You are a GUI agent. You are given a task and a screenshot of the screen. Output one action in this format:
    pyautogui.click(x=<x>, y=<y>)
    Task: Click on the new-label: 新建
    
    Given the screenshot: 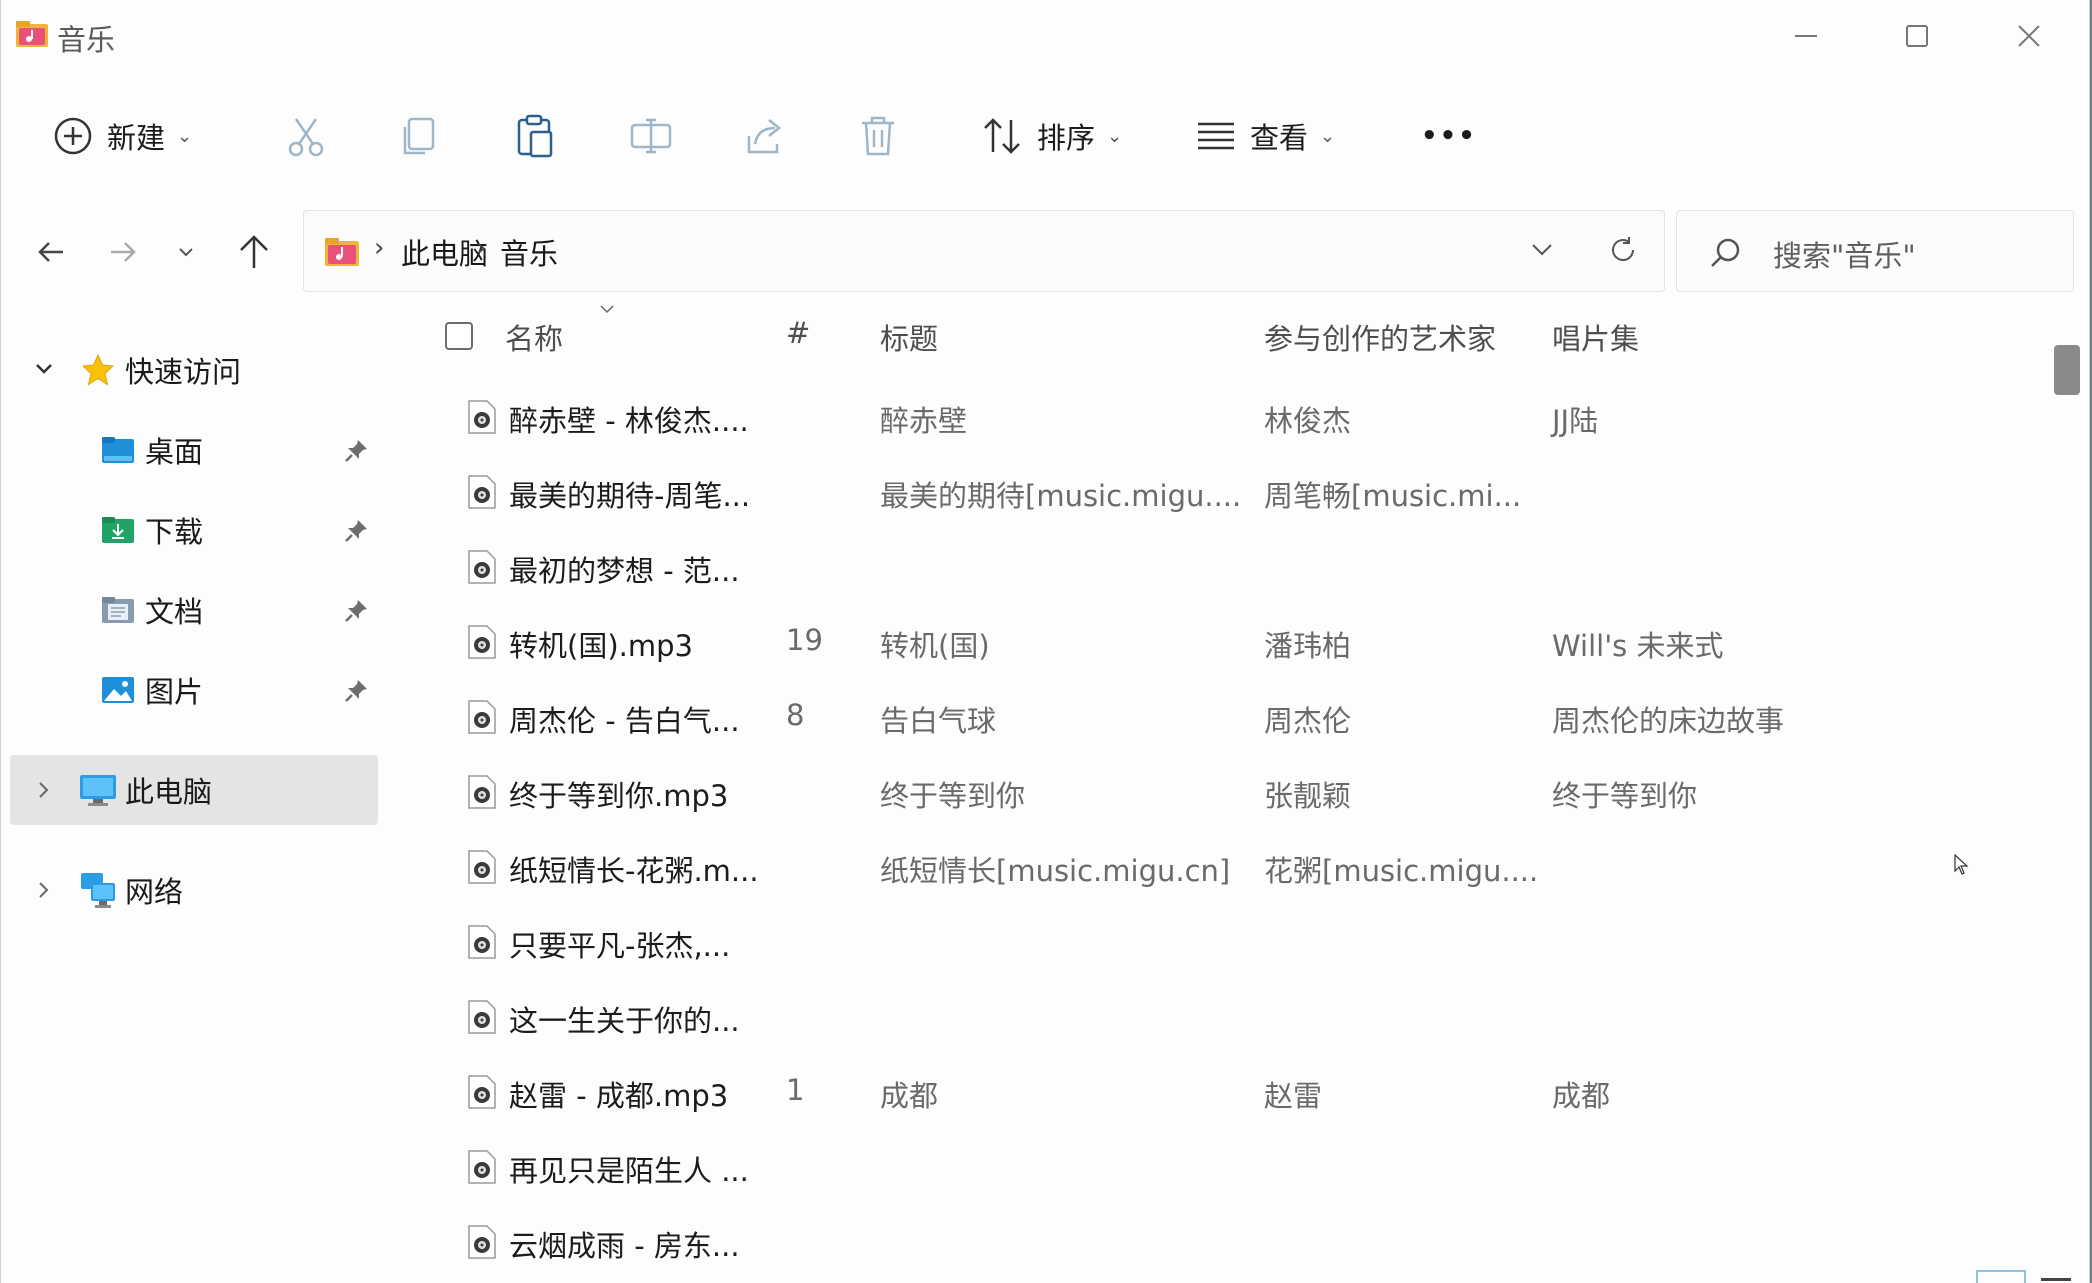 What is the action you would take?
    pyautogui.click(x=136, y=138)
    